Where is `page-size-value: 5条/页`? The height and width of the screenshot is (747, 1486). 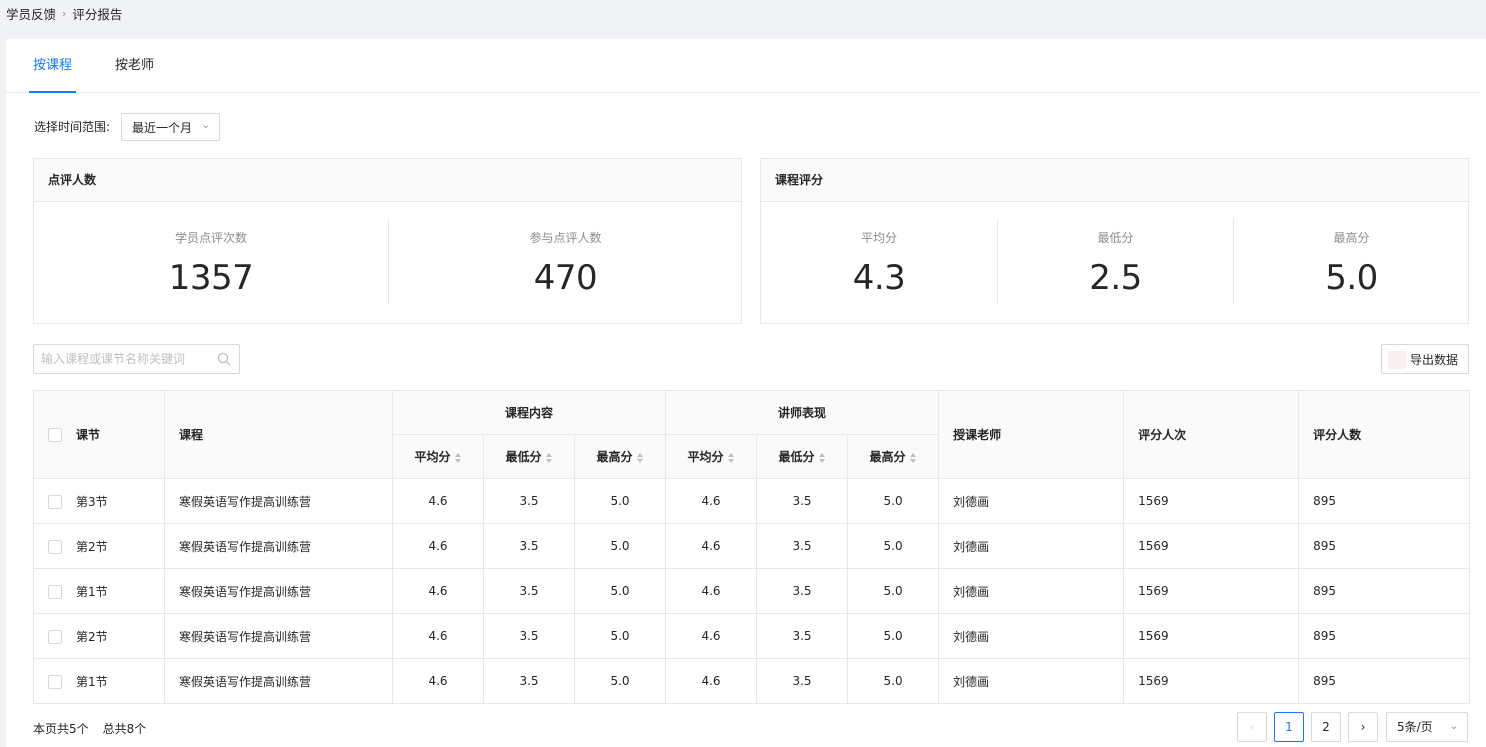
page-size-value: 5条/页 is located at coordinates (1415, 727).